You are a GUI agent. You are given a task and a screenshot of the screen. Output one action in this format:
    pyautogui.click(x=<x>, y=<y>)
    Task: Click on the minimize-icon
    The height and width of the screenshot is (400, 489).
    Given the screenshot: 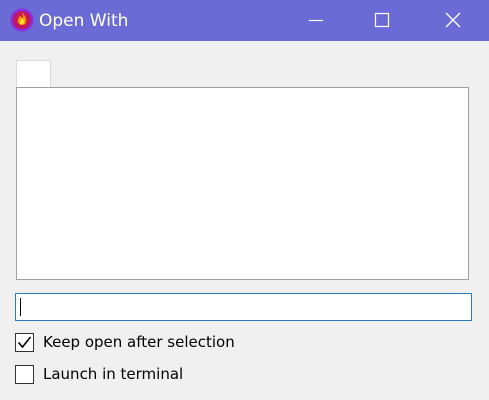 What is the action you would take?
    pyautogui.click(x=316, y=20)
    